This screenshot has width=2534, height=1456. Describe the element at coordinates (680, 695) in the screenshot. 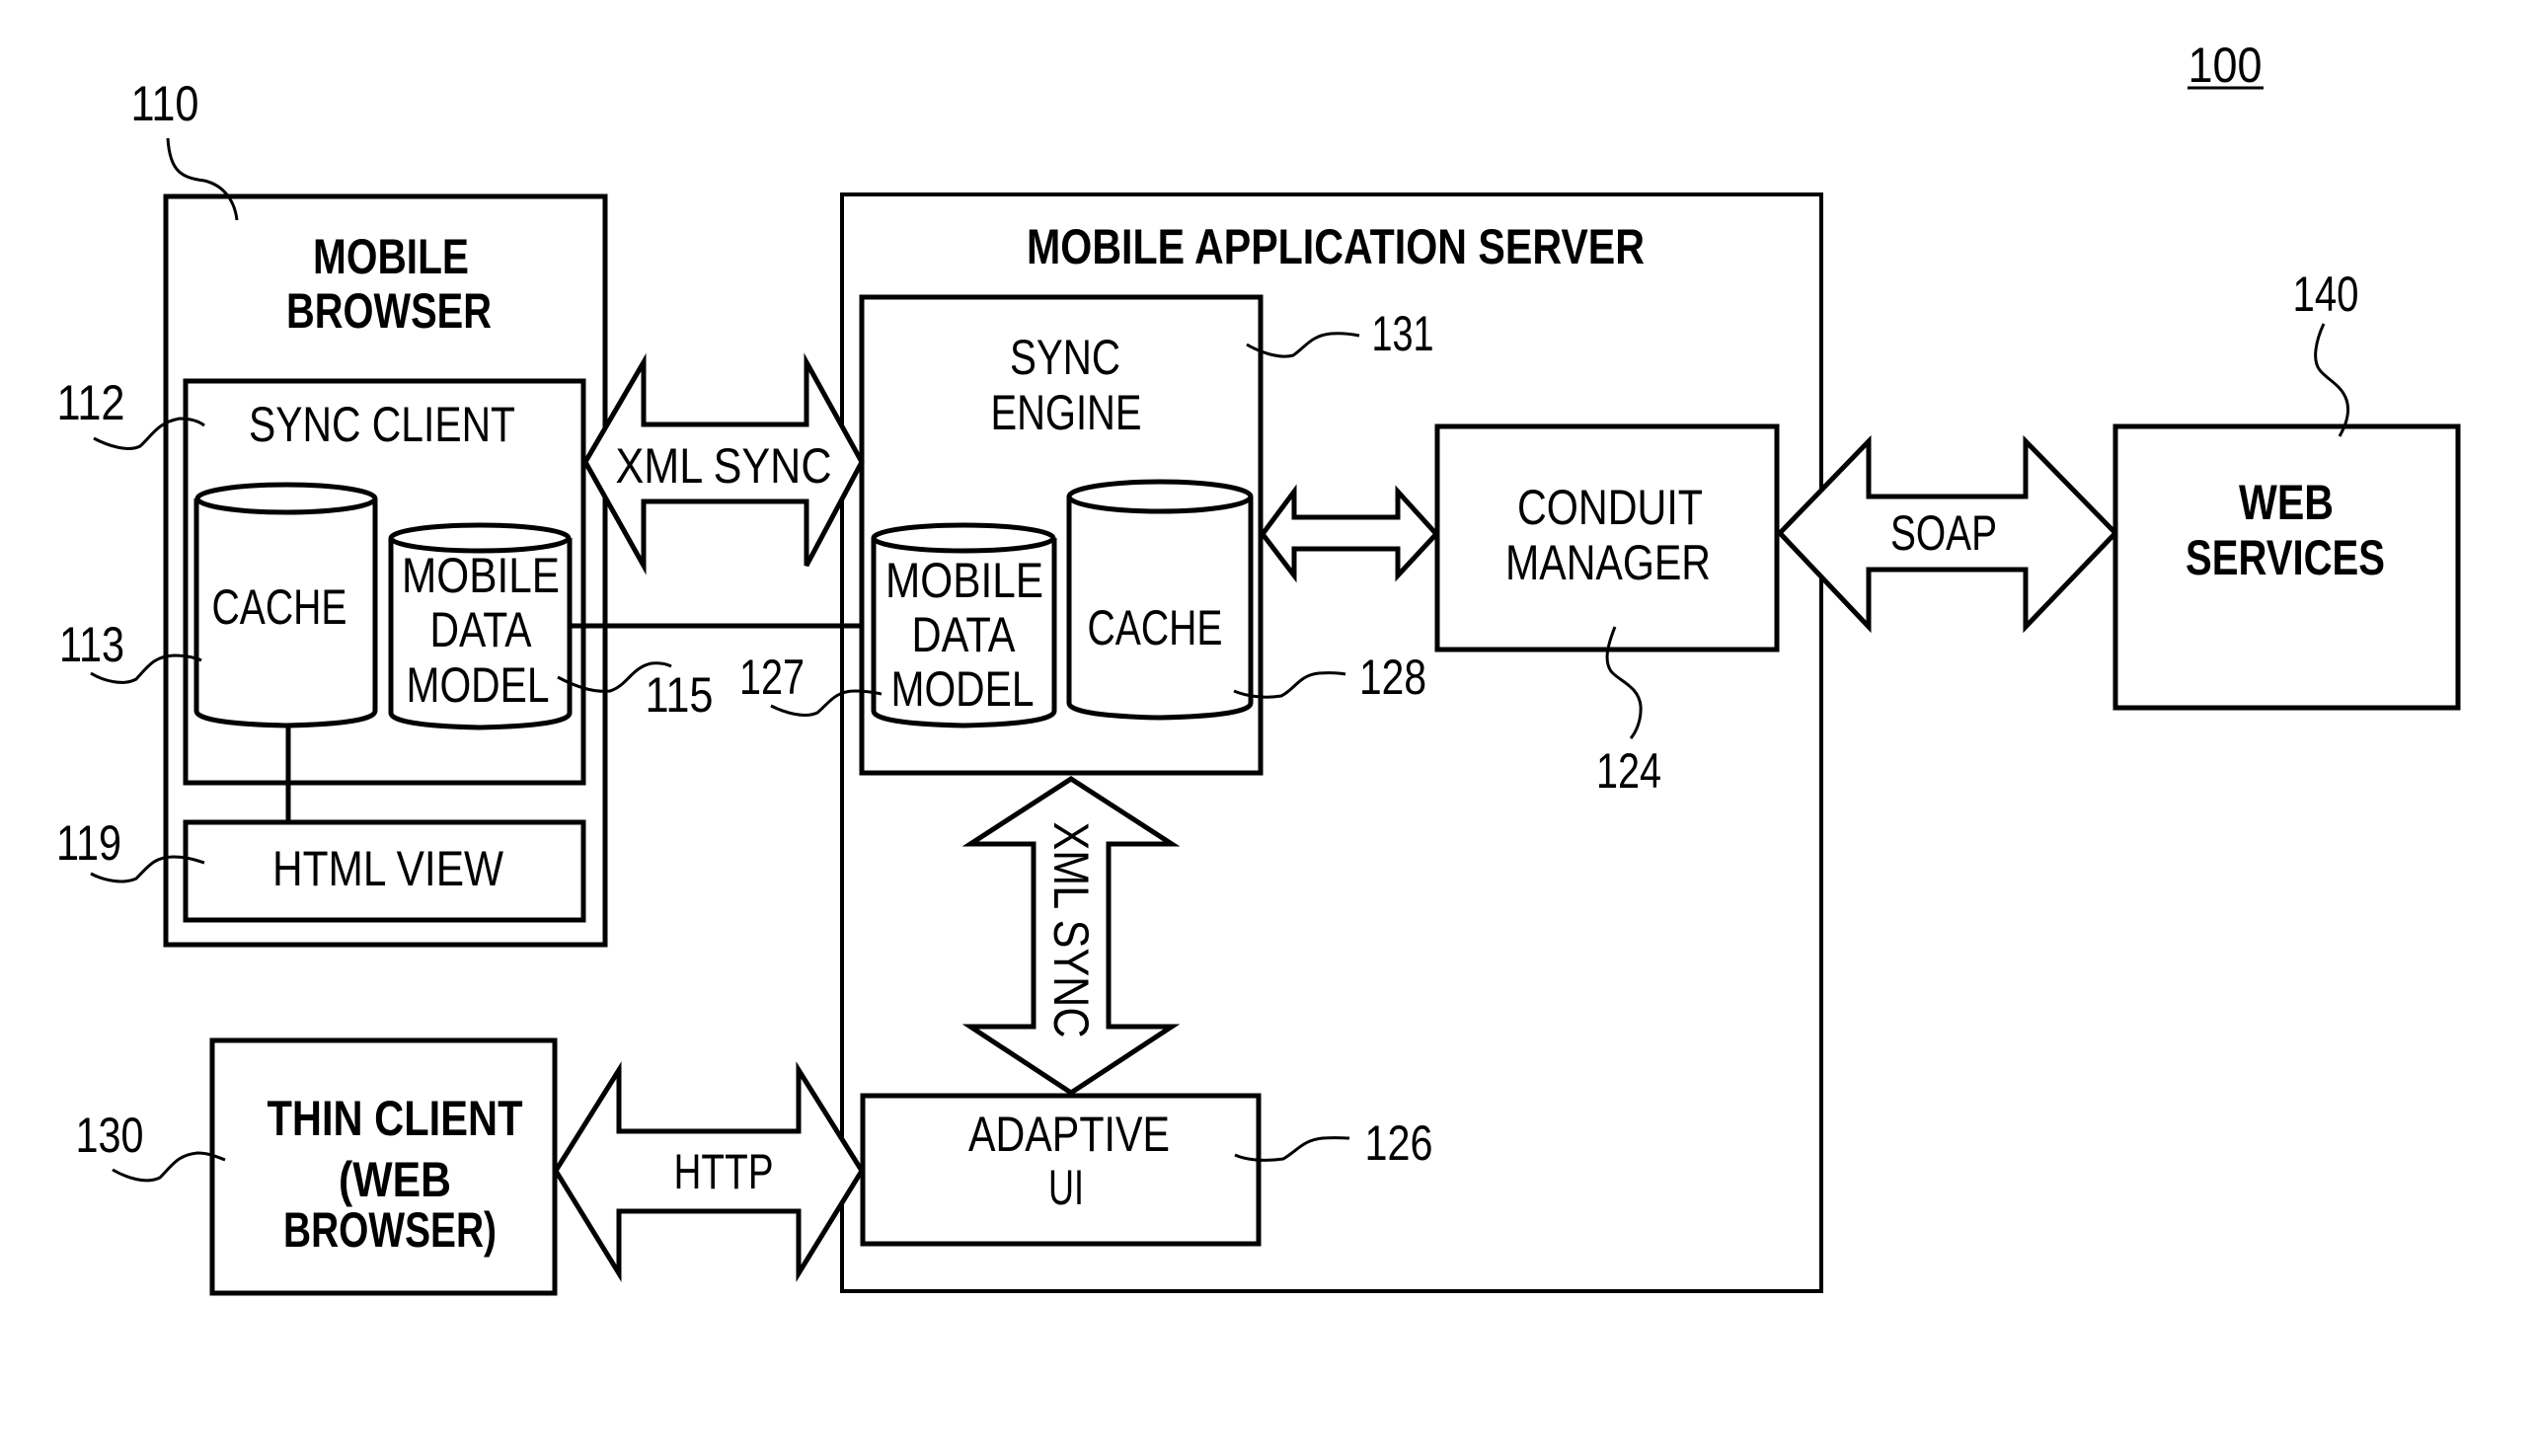

I see `ref-115: 115` at that location.